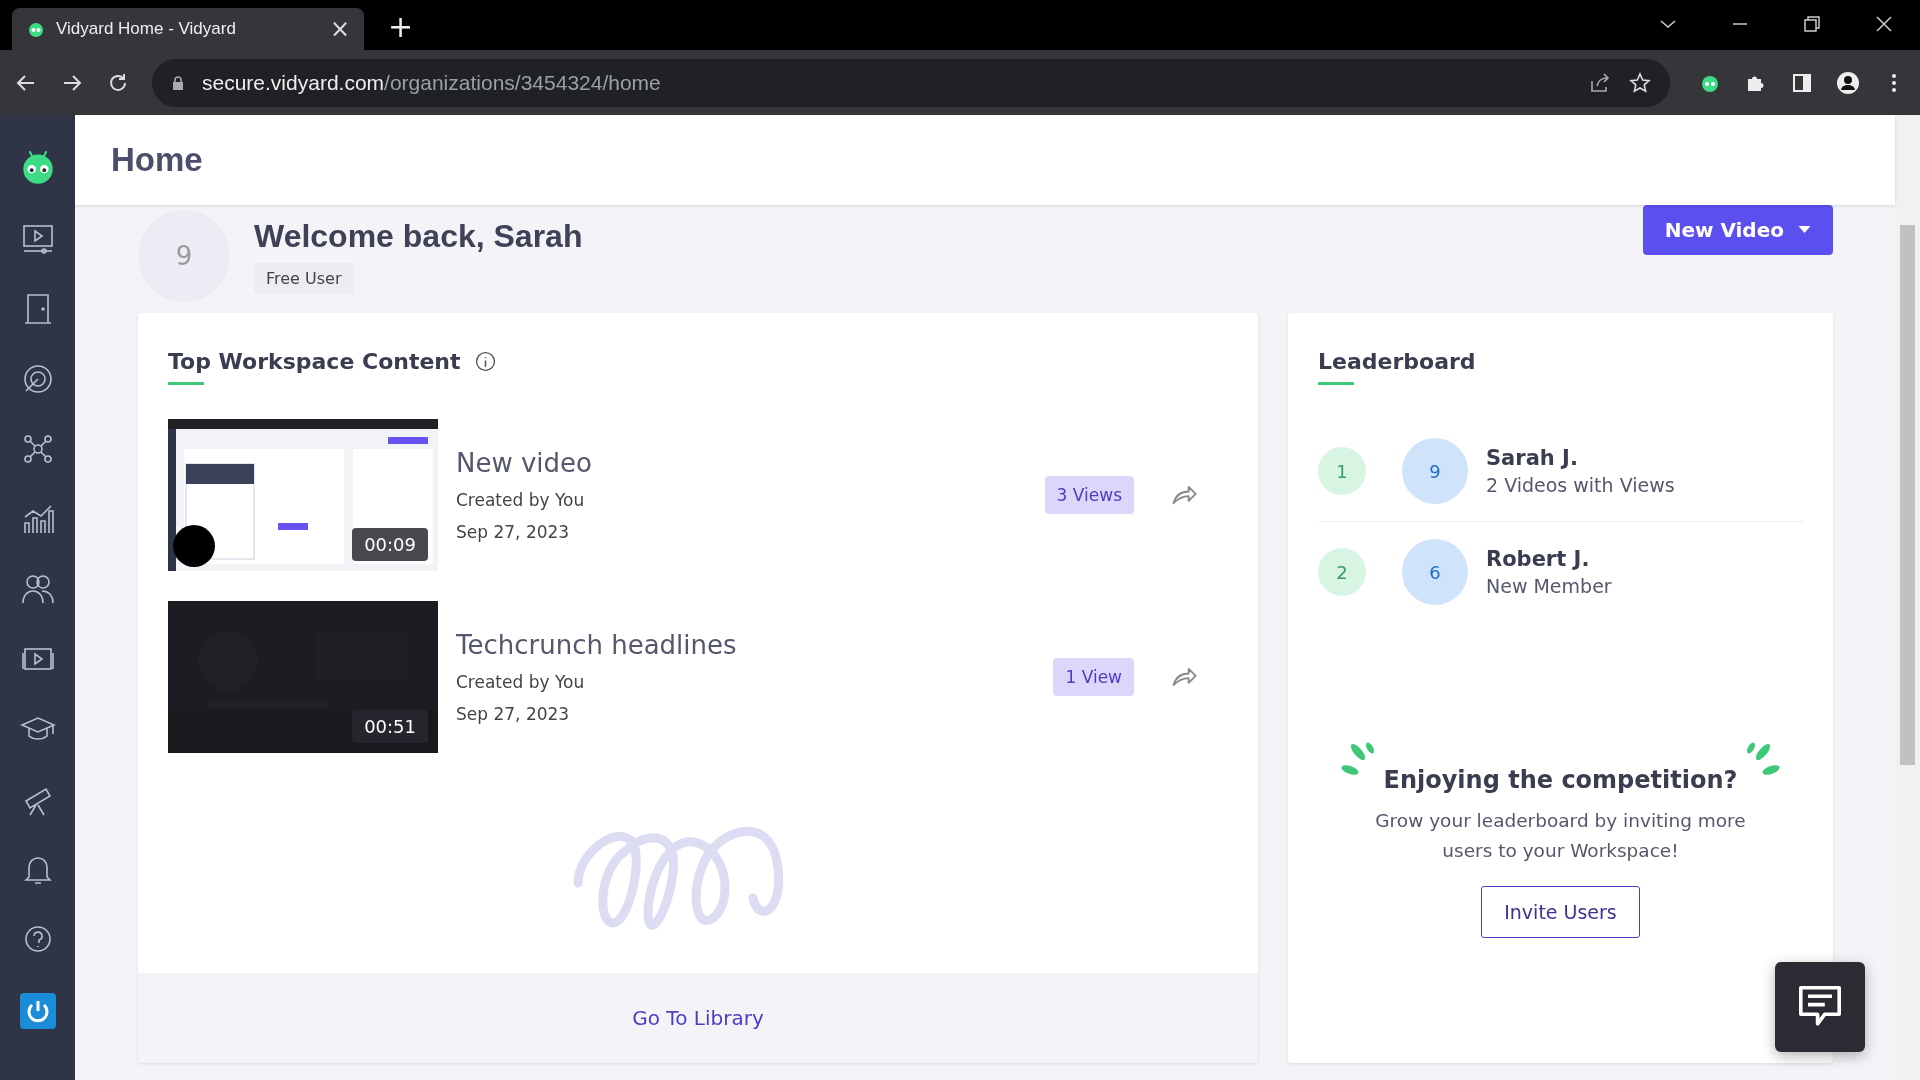  Describe the element at coordinates (304, 278) in the screenshot. I see `account-badge: Free User` at that location.